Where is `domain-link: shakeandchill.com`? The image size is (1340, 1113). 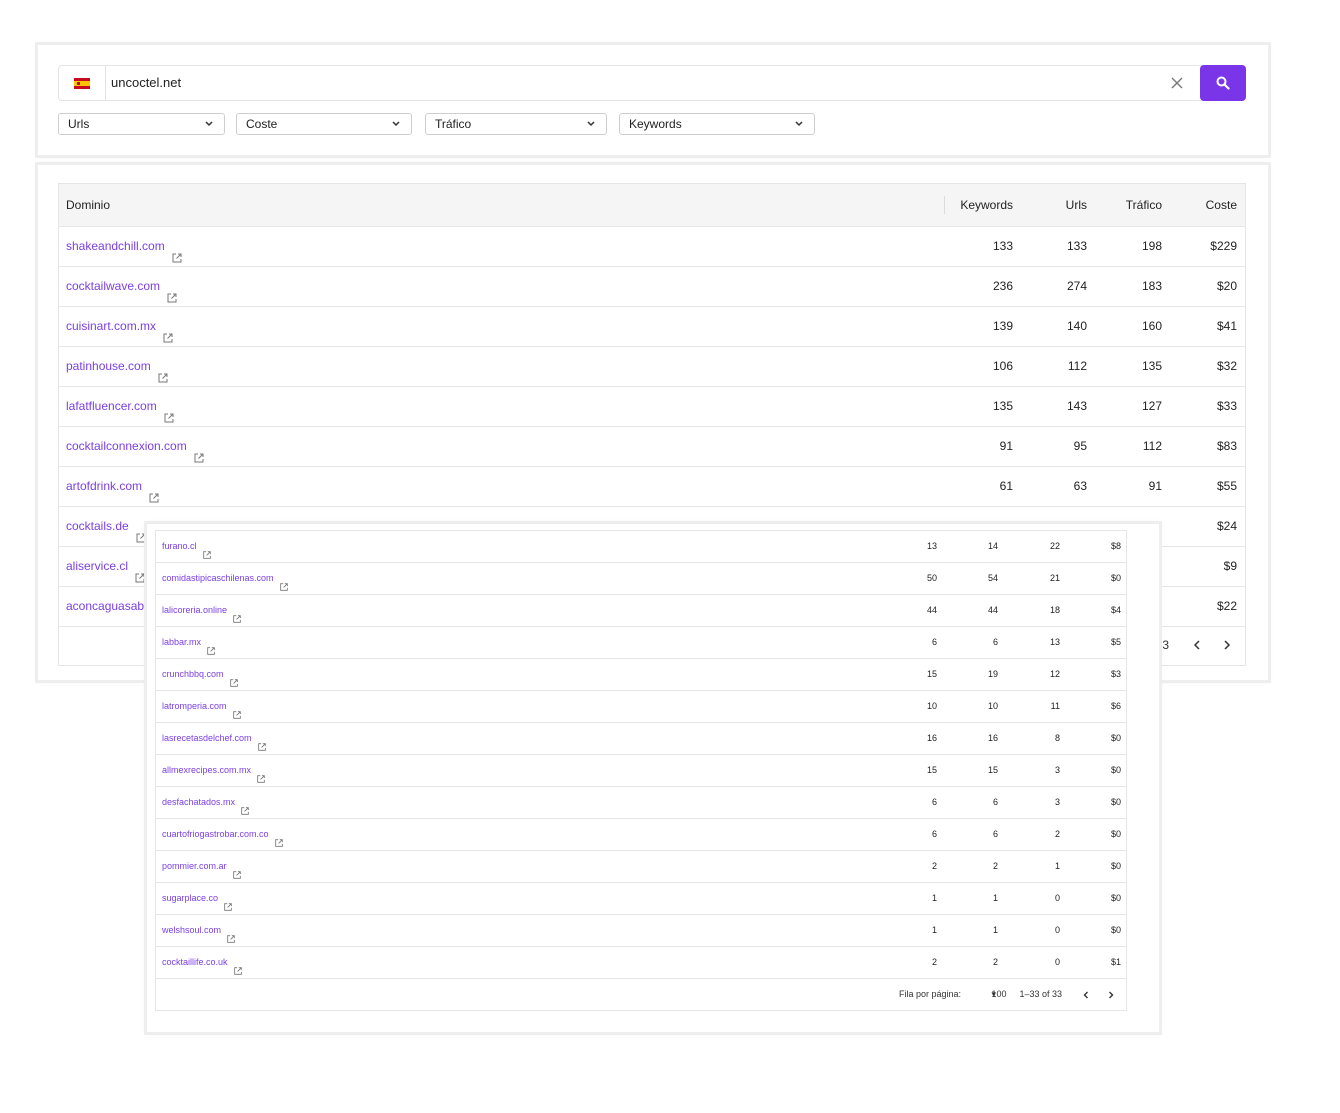
domain-link: shakeandchill.com is located at coordinates (124, 246).